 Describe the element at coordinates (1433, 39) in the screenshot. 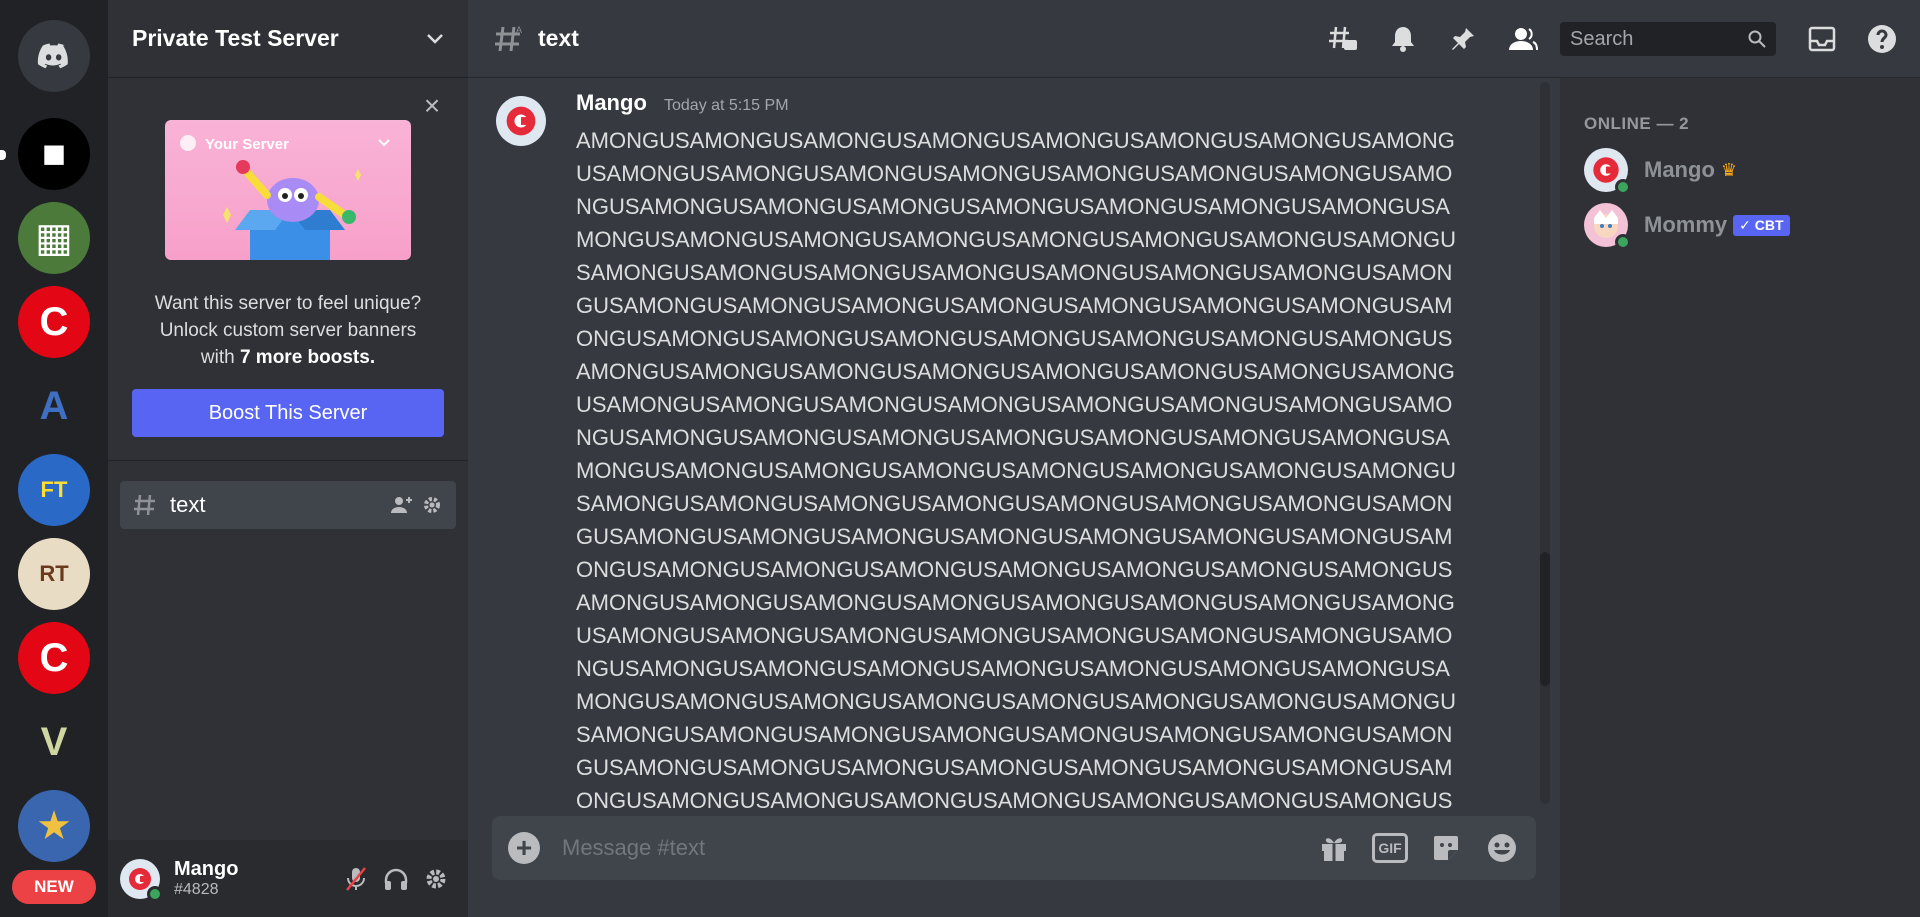

I see `header-toolbar` at that location.